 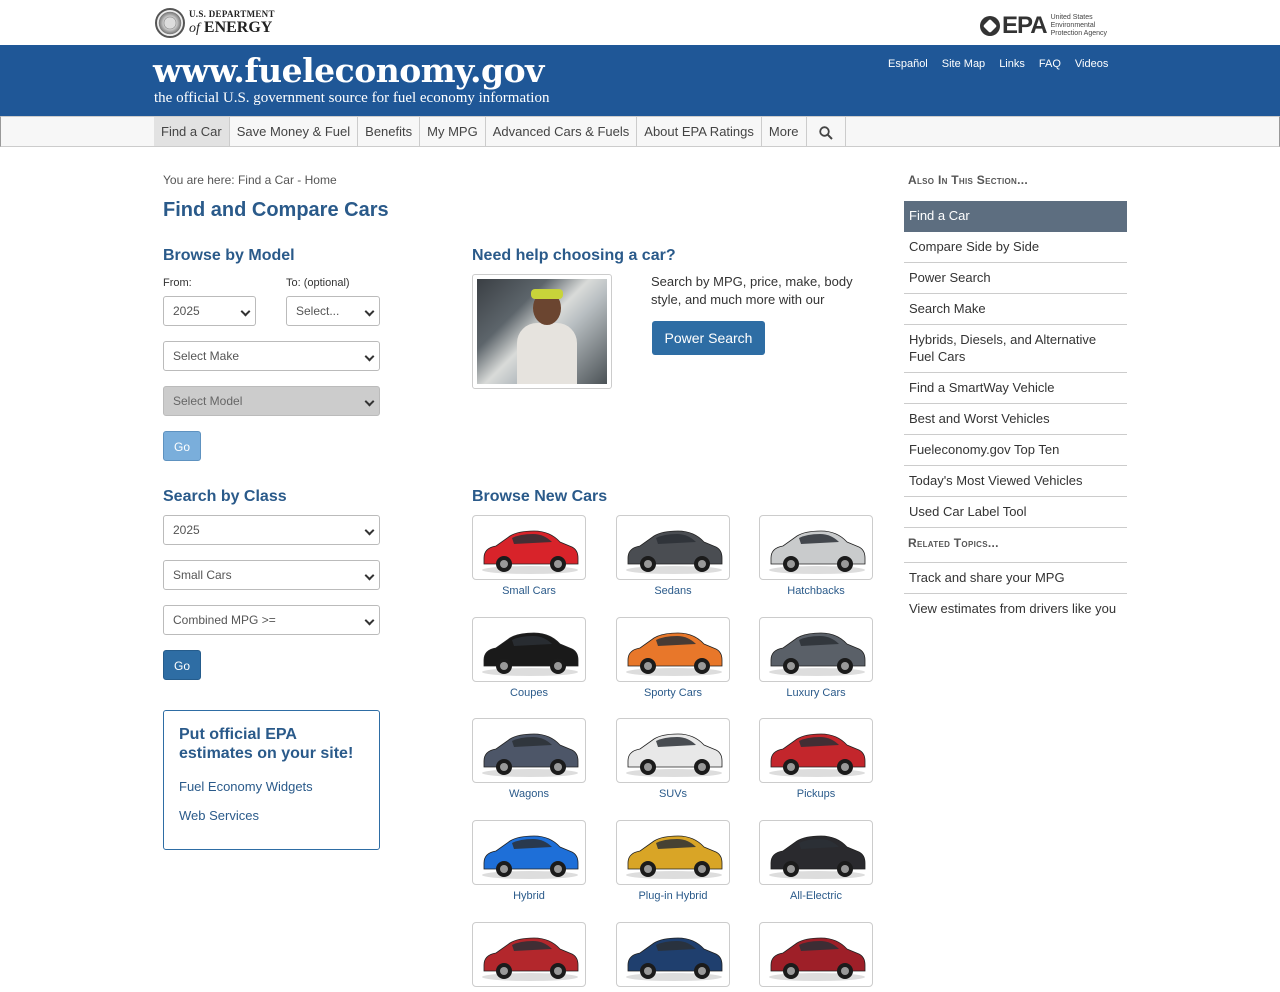 I want to click on nav-advanced-cars: Advanced Cars & Fuels, so click(x=562, y=131).